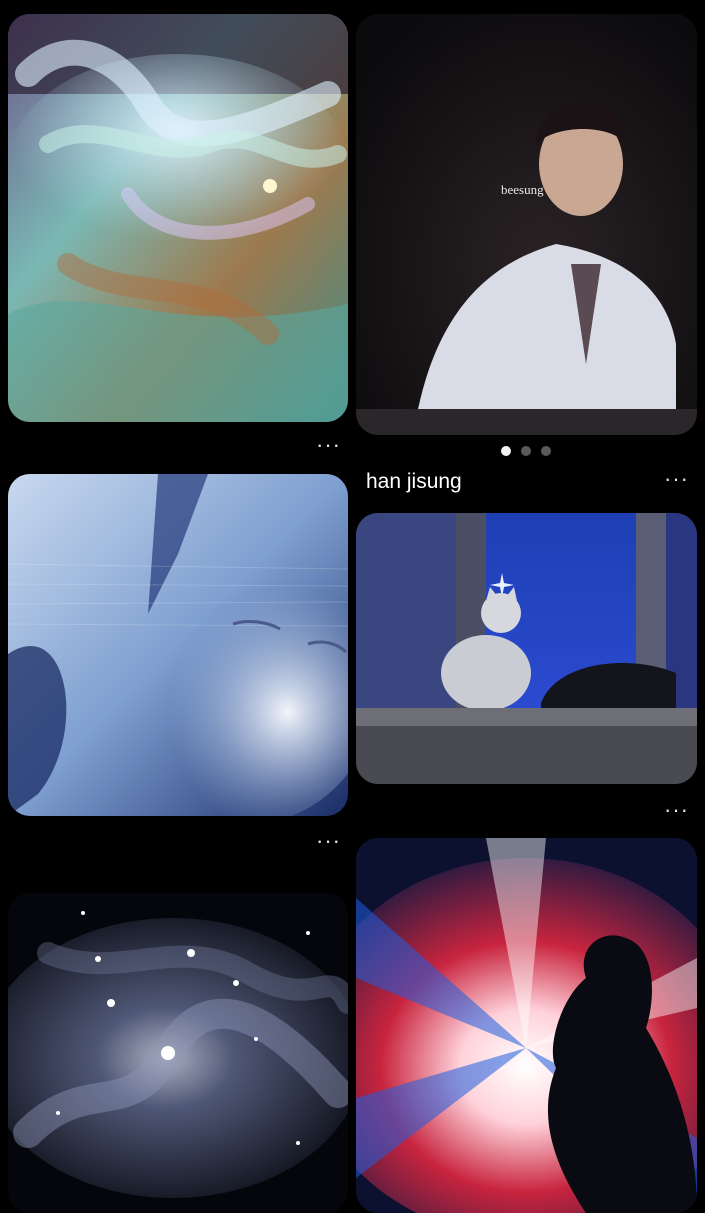  I want to click on nebula-photo-image, so click(178, 1053).